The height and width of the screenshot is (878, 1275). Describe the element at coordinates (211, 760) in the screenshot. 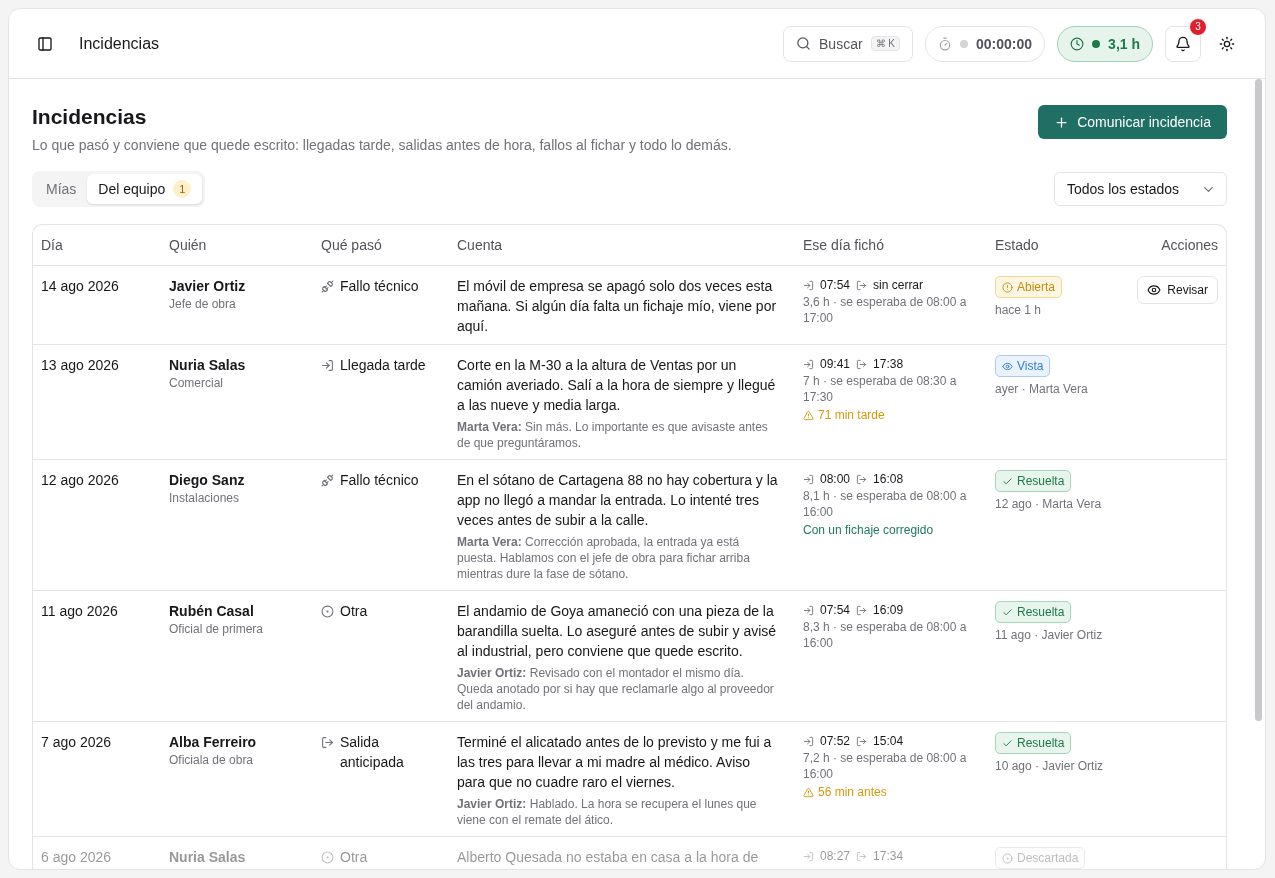

I see `person-role: Oficiala de obra` at that location.